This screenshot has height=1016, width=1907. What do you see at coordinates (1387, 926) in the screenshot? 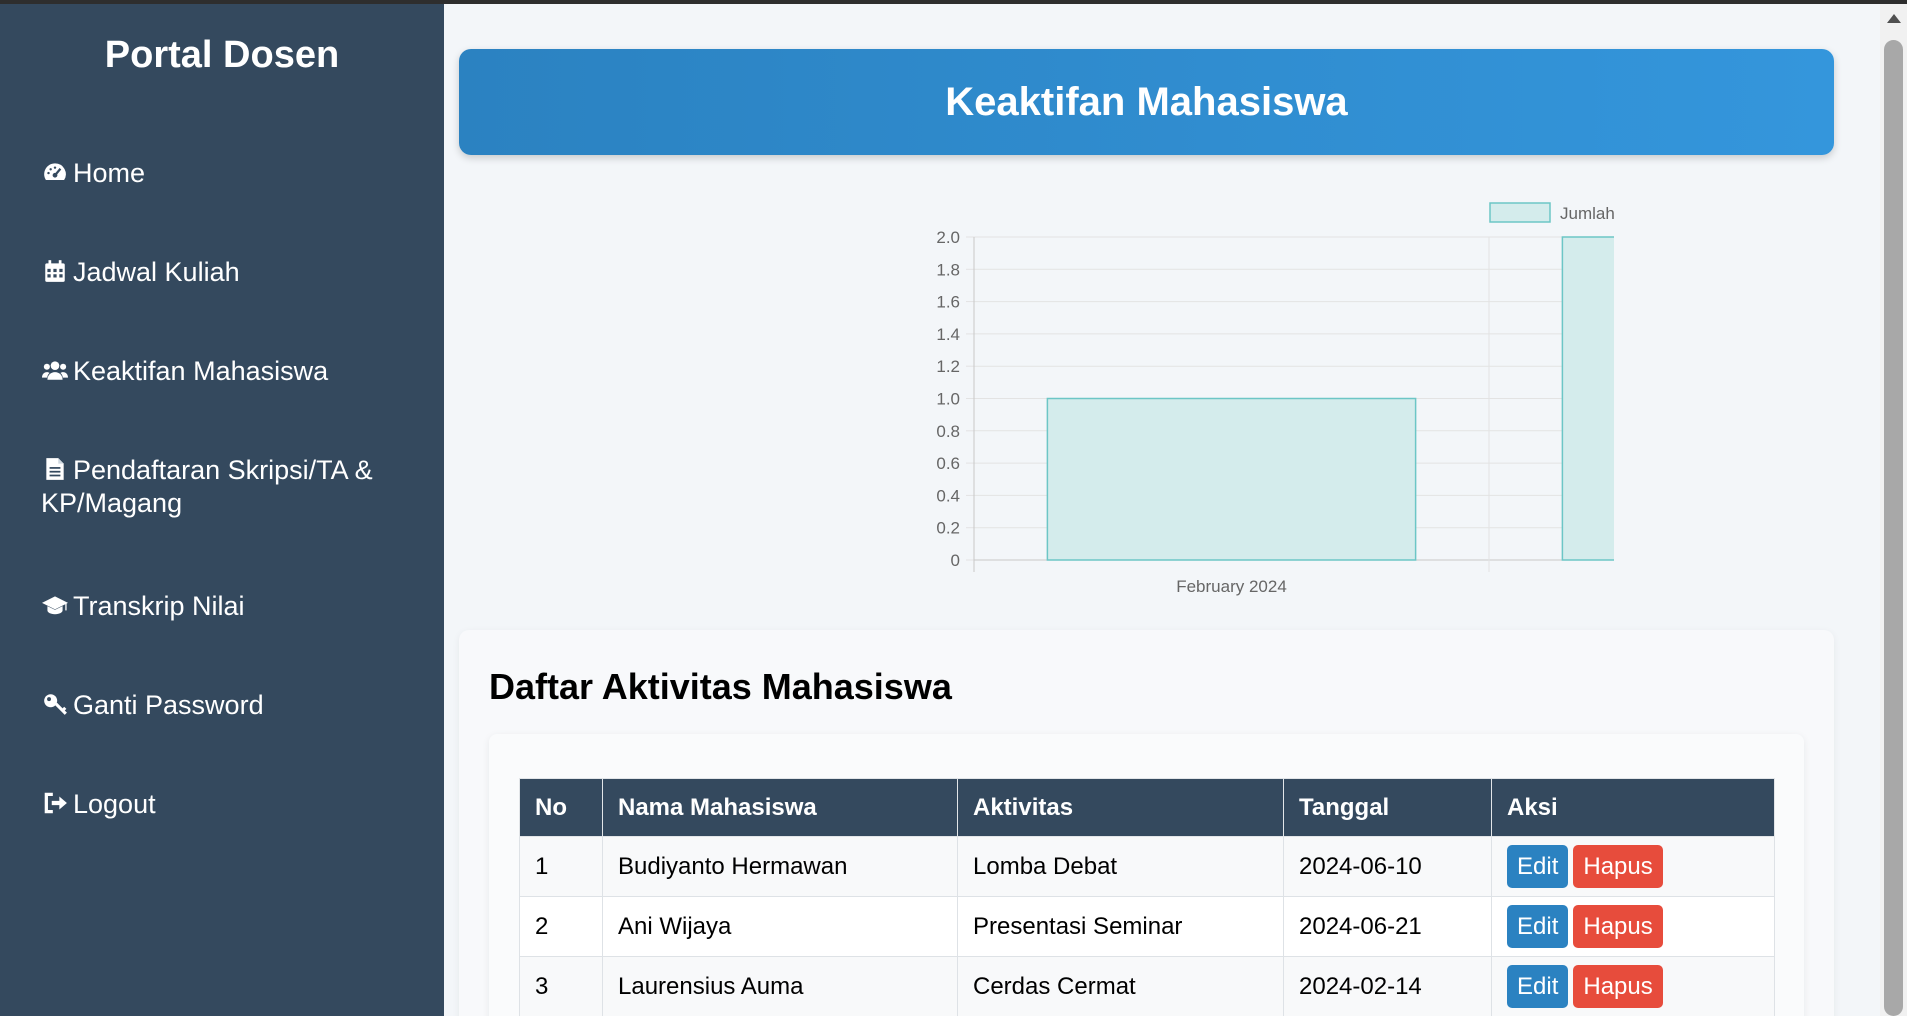
I see `cell-tanggal: 2024-06-21` at bounding box center [1387, 926].